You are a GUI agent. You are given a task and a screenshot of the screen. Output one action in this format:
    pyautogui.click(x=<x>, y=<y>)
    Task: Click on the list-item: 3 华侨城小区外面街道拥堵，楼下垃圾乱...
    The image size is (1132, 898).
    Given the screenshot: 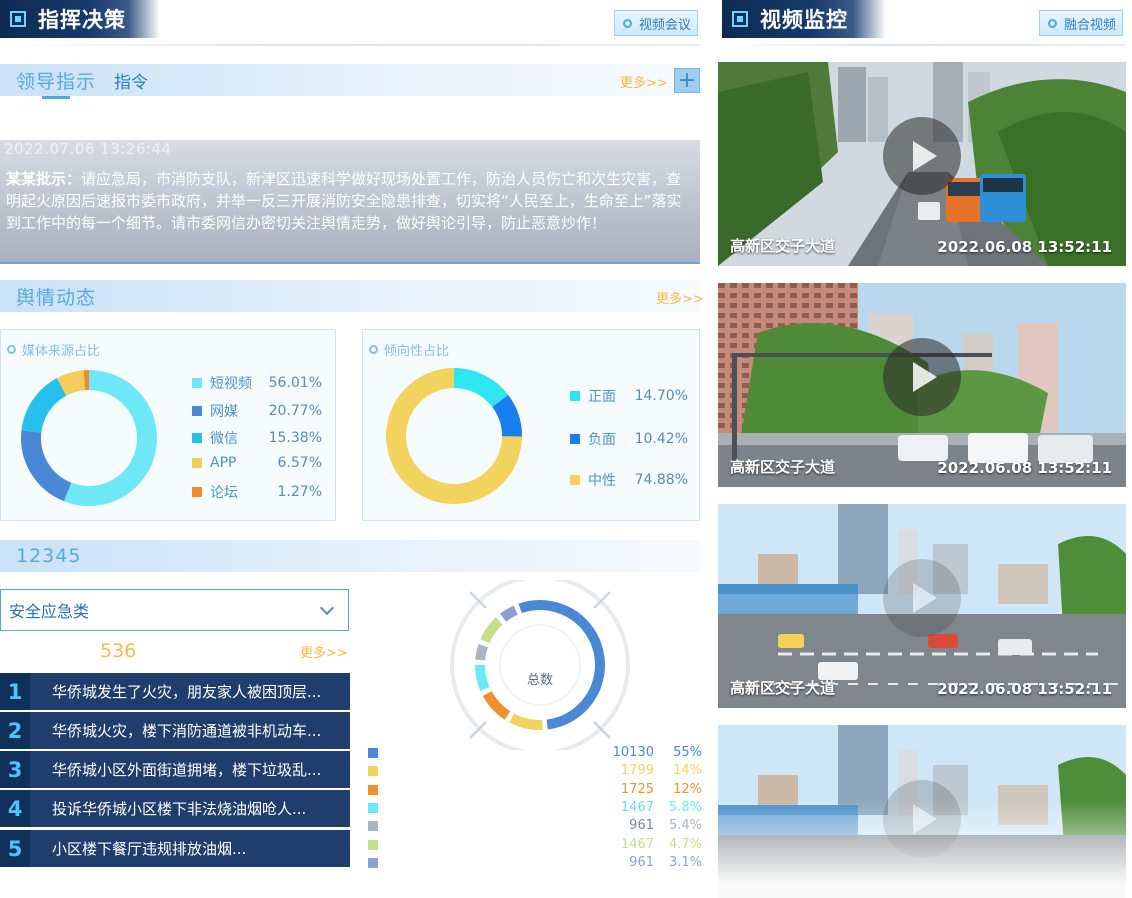 What is the action you would take?
    pyautogui.click(x=175, y=769)
    